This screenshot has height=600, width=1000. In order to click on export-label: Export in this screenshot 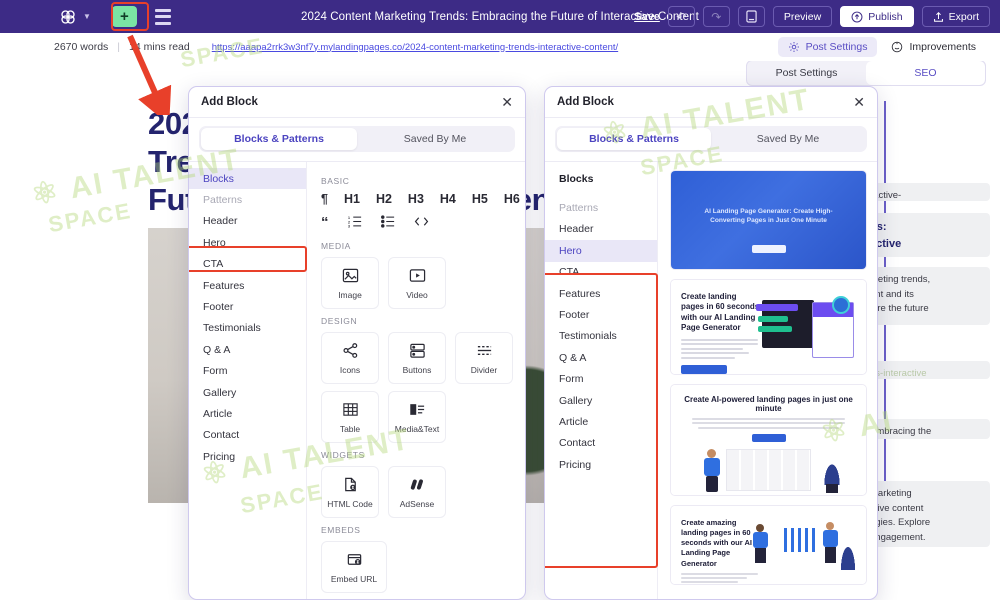, I will do `click(963, 16)`.